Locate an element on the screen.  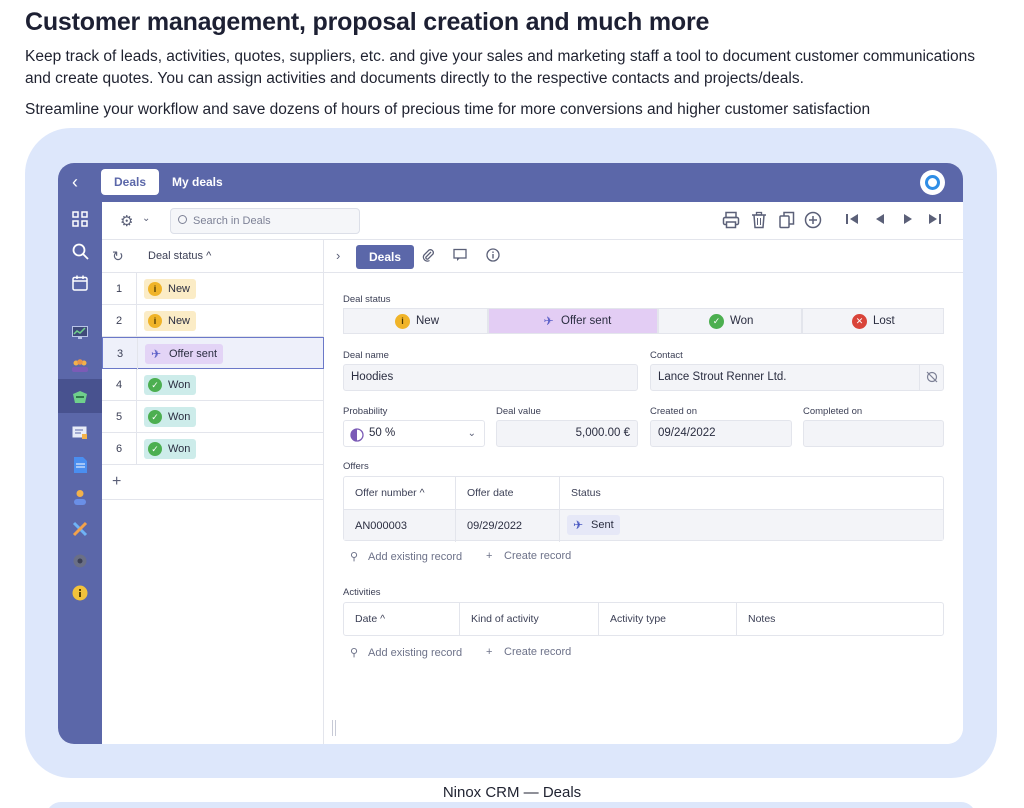
add-existing-offer-link: ⚲ Add existing record is located at coordinates (406, 556).